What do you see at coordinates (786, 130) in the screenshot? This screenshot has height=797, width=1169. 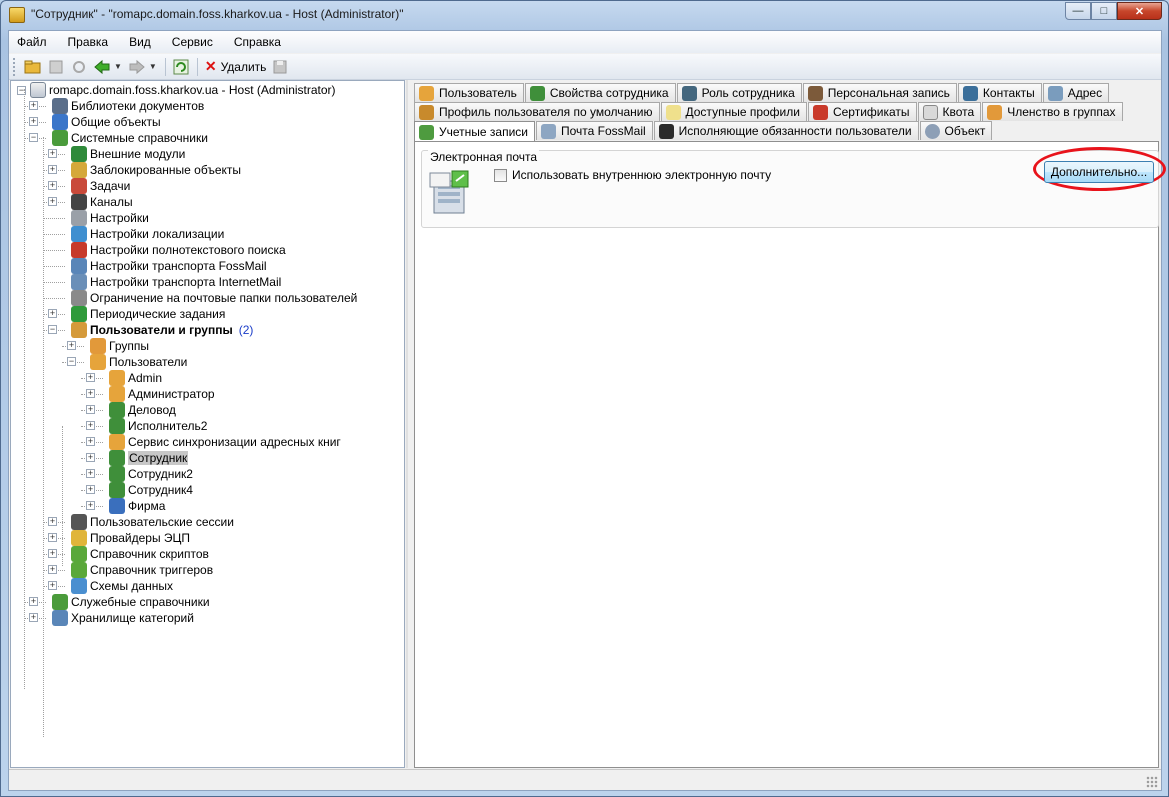 I see `tab-acting-users: Исполняющие обязанности пользователи` at bounding box center [786, 130].